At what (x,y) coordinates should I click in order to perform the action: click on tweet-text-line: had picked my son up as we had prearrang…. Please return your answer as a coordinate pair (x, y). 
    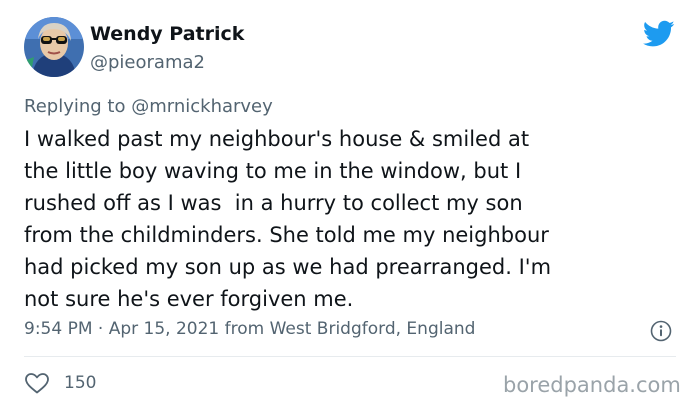
    Looking at the image, I should click on (288, 267).